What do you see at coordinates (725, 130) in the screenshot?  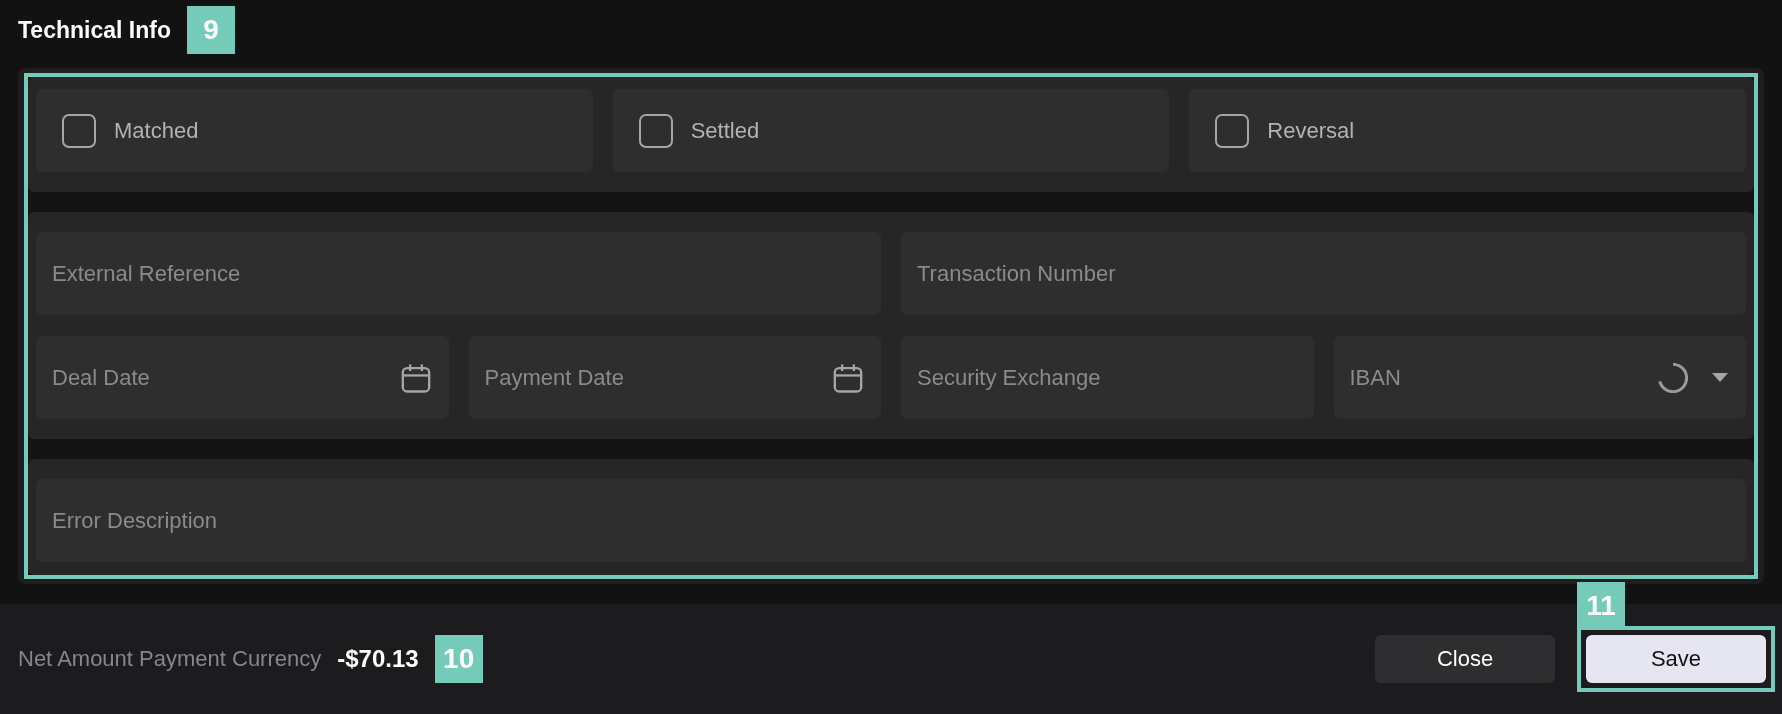 I see `checkbox-label: Settled` at bounding box center [725, 130].